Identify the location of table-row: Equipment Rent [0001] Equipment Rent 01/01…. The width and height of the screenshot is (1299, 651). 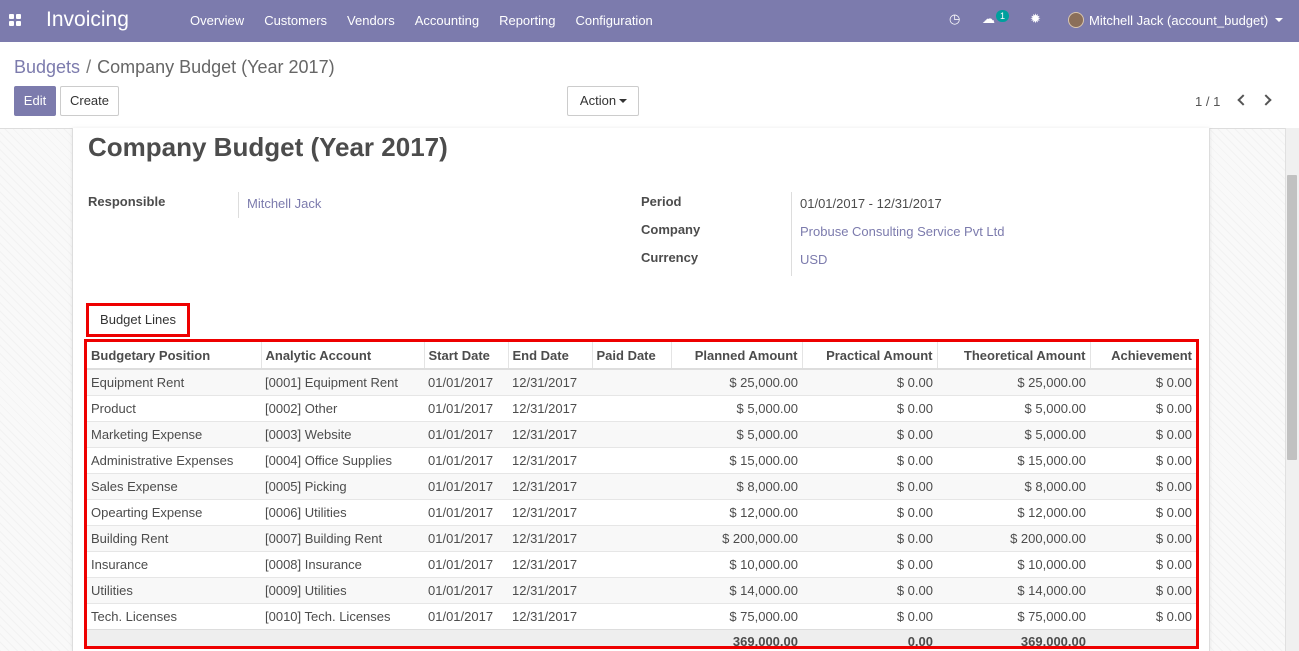
(641, 381).